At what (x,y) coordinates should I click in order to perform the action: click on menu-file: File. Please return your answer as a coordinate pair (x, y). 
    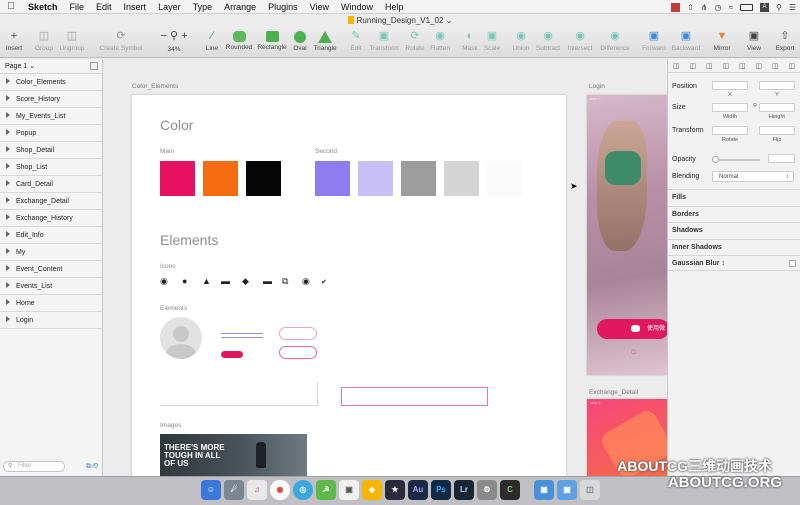
    Looking at the image, I should click on (77, 7).